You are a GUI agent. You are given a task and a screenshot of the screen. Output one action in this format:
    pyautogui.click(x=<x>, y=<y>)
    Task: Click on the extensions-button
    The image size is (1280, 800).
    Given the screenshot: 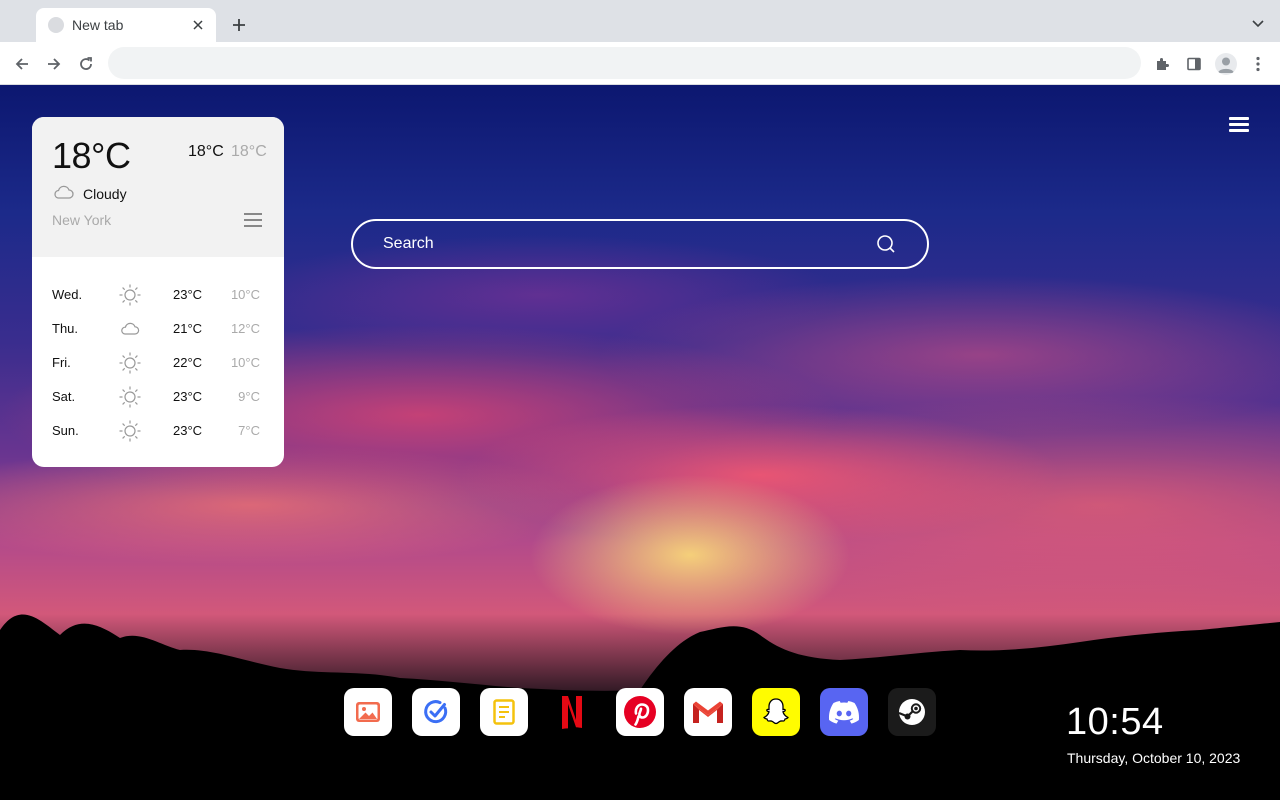 What is the action you would take?
    pyautogui.click(x=1162, y=64)
    